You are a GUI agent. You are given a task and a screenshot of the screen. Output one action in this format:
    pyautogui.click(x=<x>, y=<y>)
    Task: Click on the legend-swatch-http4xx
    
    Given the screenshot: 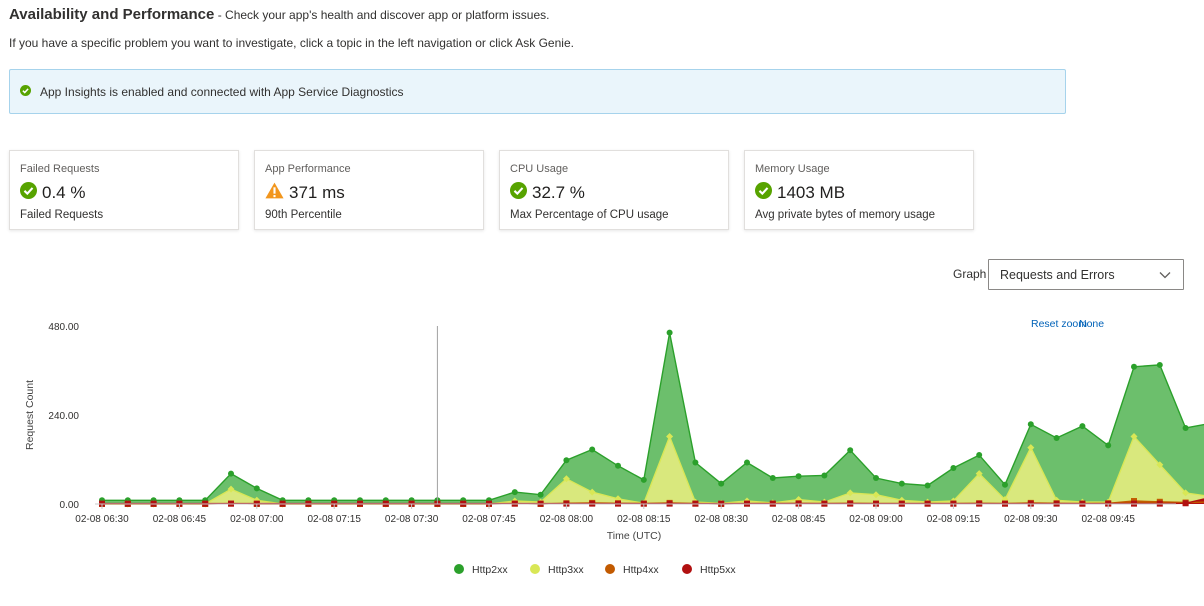 What is the action you would take?
    pyautogui.click(x=610, y=569)
    